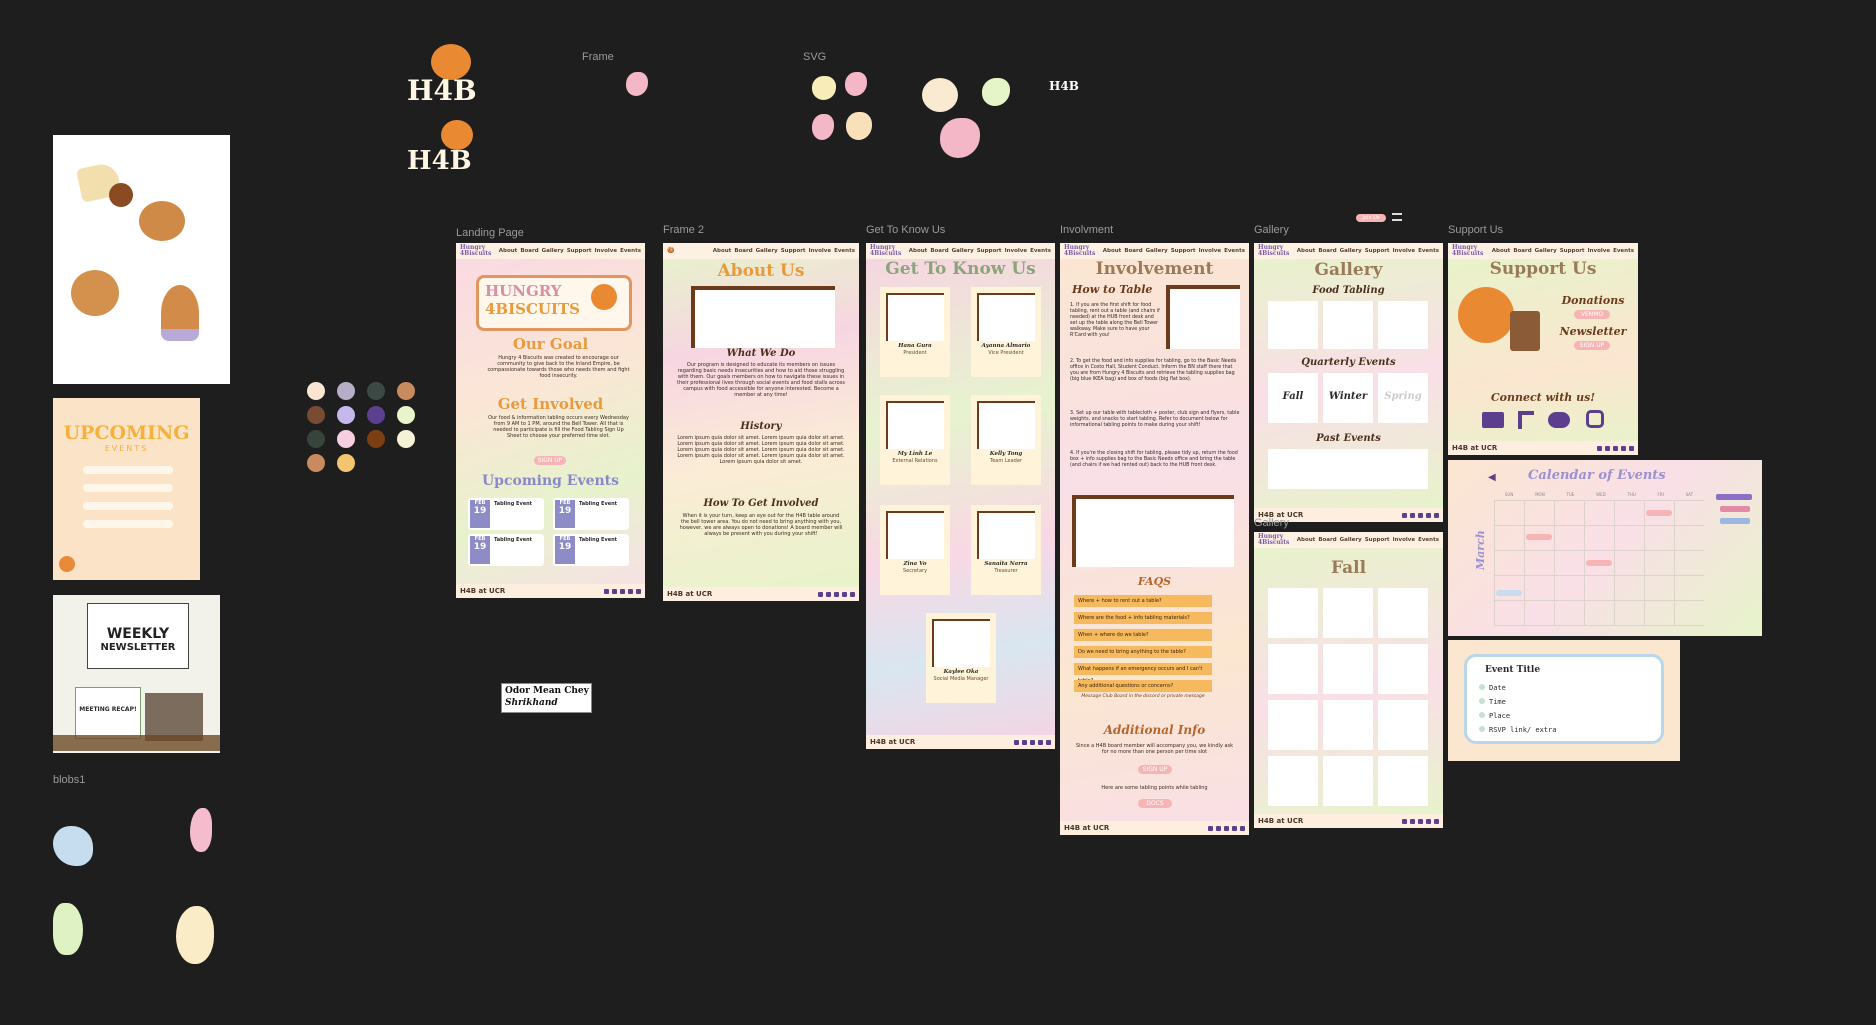  Describe the element at coordinates (1403, 398) in the screenshot. I see `season-spring-card: Spring` at that location.